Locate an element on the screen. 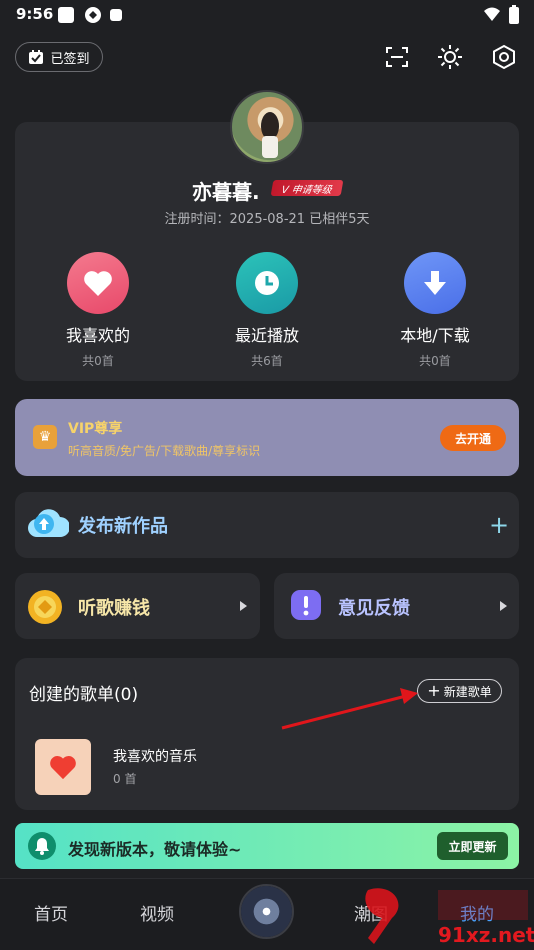  tab-home: 首页 is located at coordinates (51, 912).